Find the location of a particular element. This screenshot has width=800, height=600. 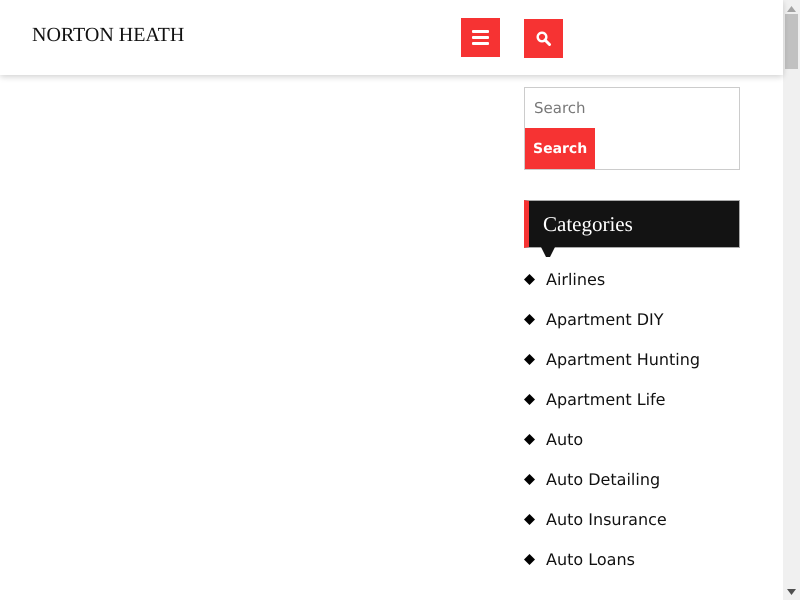

category-link: Apartment Life is located at coordinates (606, 399).